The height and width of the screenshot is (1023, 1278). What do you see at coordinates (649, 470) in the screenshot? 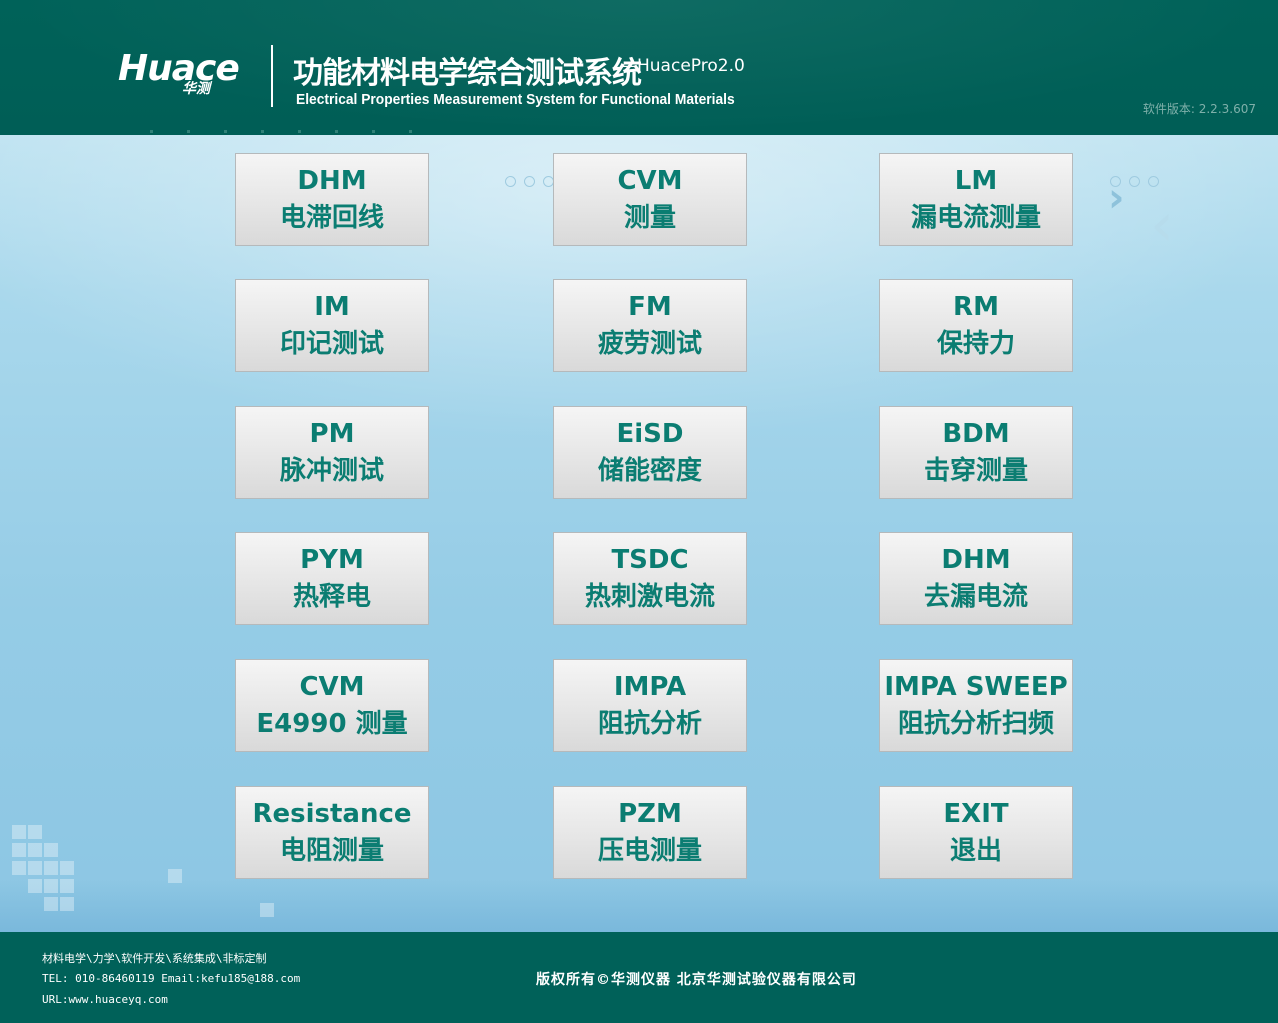
I see `button-label: 储能密度` at bounding box center [649, 470].